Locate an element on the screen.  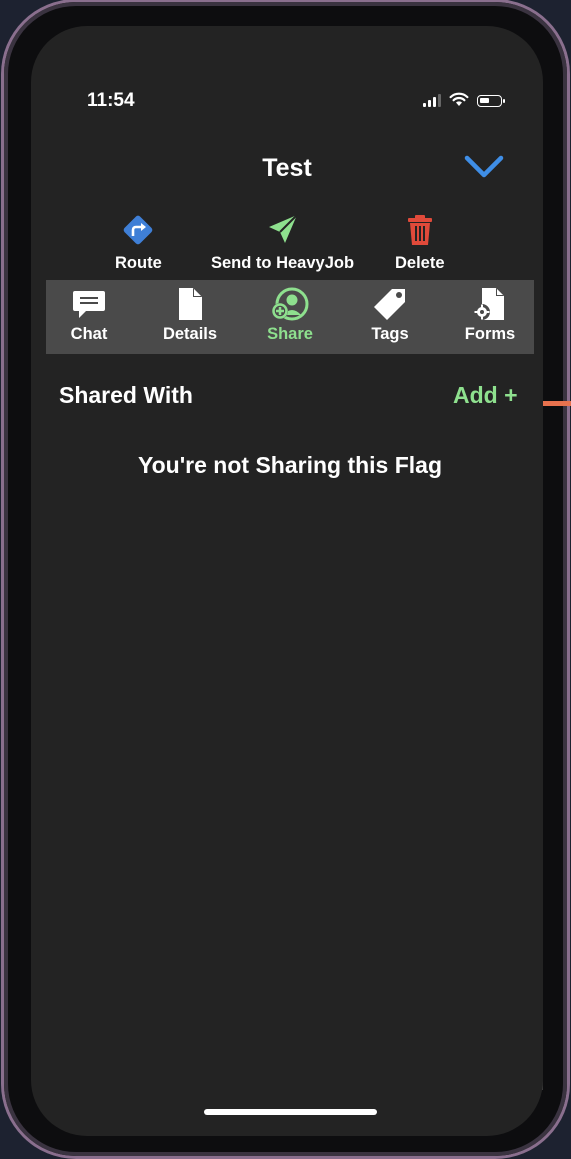
tab-forms-label: Forms is located at coordinates (490, 334).